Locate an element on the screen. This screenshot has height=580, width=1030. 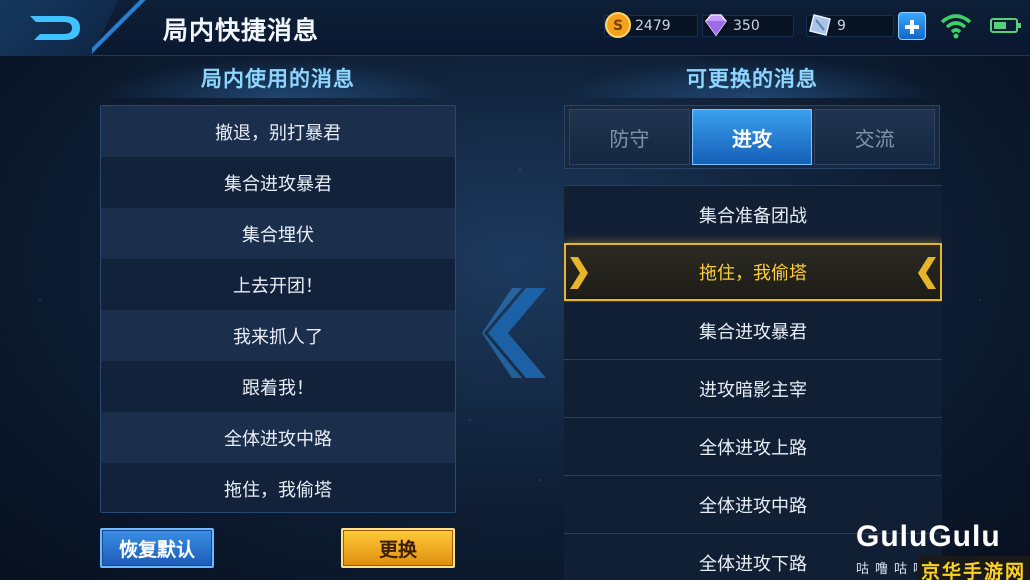
in-game-message-item: 撤退，别打暴君 is located at coordinates (278, 131).